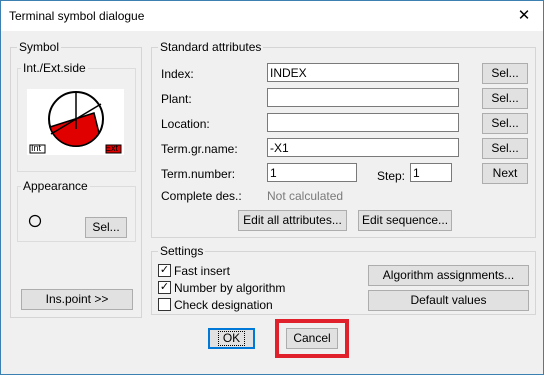 This screenshot has height=375, width=544. I want to click on term-number-label: Term.number:, so click(198, 174).